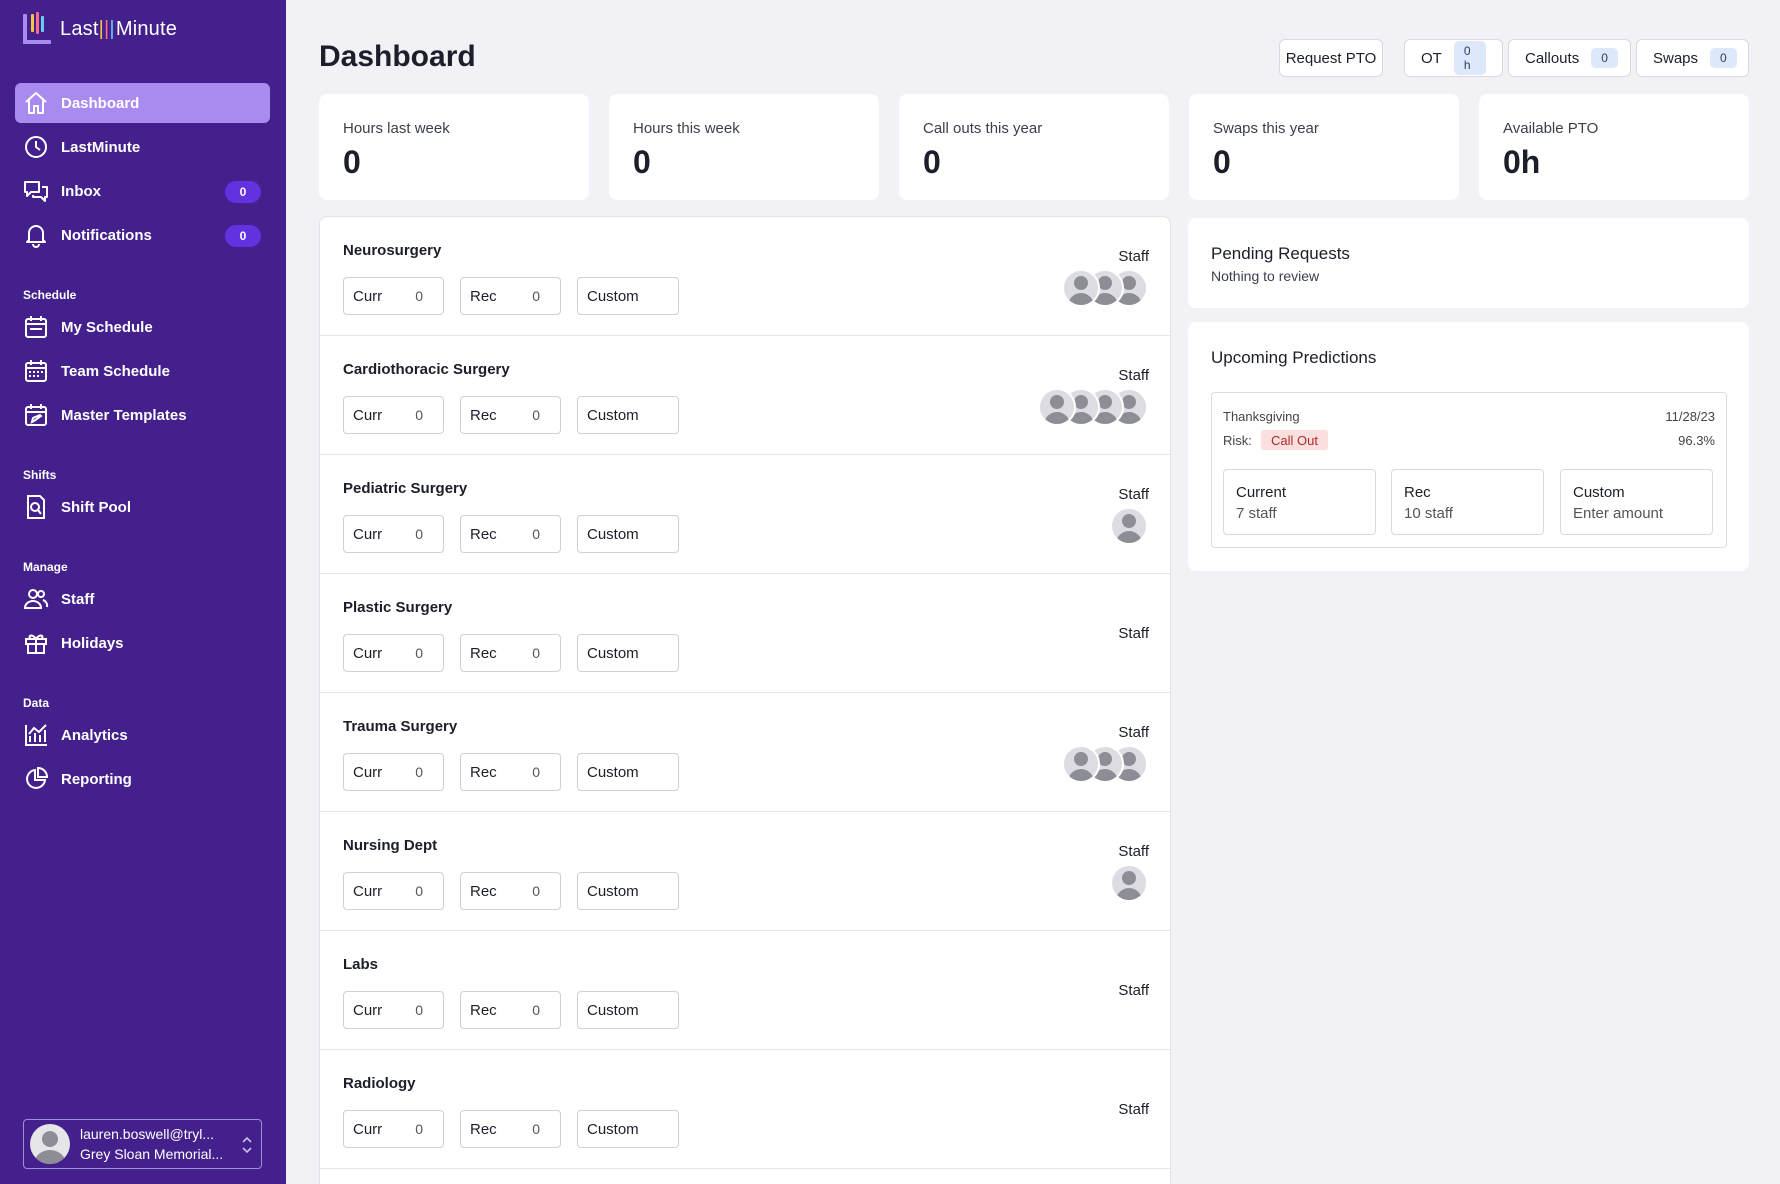 Image resolution: width=1780 pixels, height=1184 pixels. What do you see at coordinates (932, 162) in the screenshot?
I see `stat-value: 0` at bounding box center [932, 162].